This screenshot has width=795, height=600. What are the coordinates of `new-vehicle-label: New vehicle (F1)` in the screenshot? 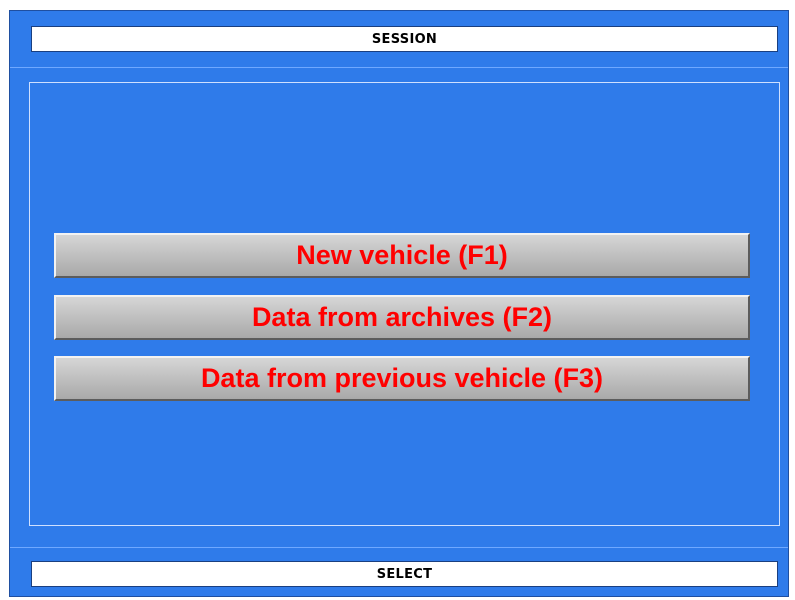 It's located at (402, 255).